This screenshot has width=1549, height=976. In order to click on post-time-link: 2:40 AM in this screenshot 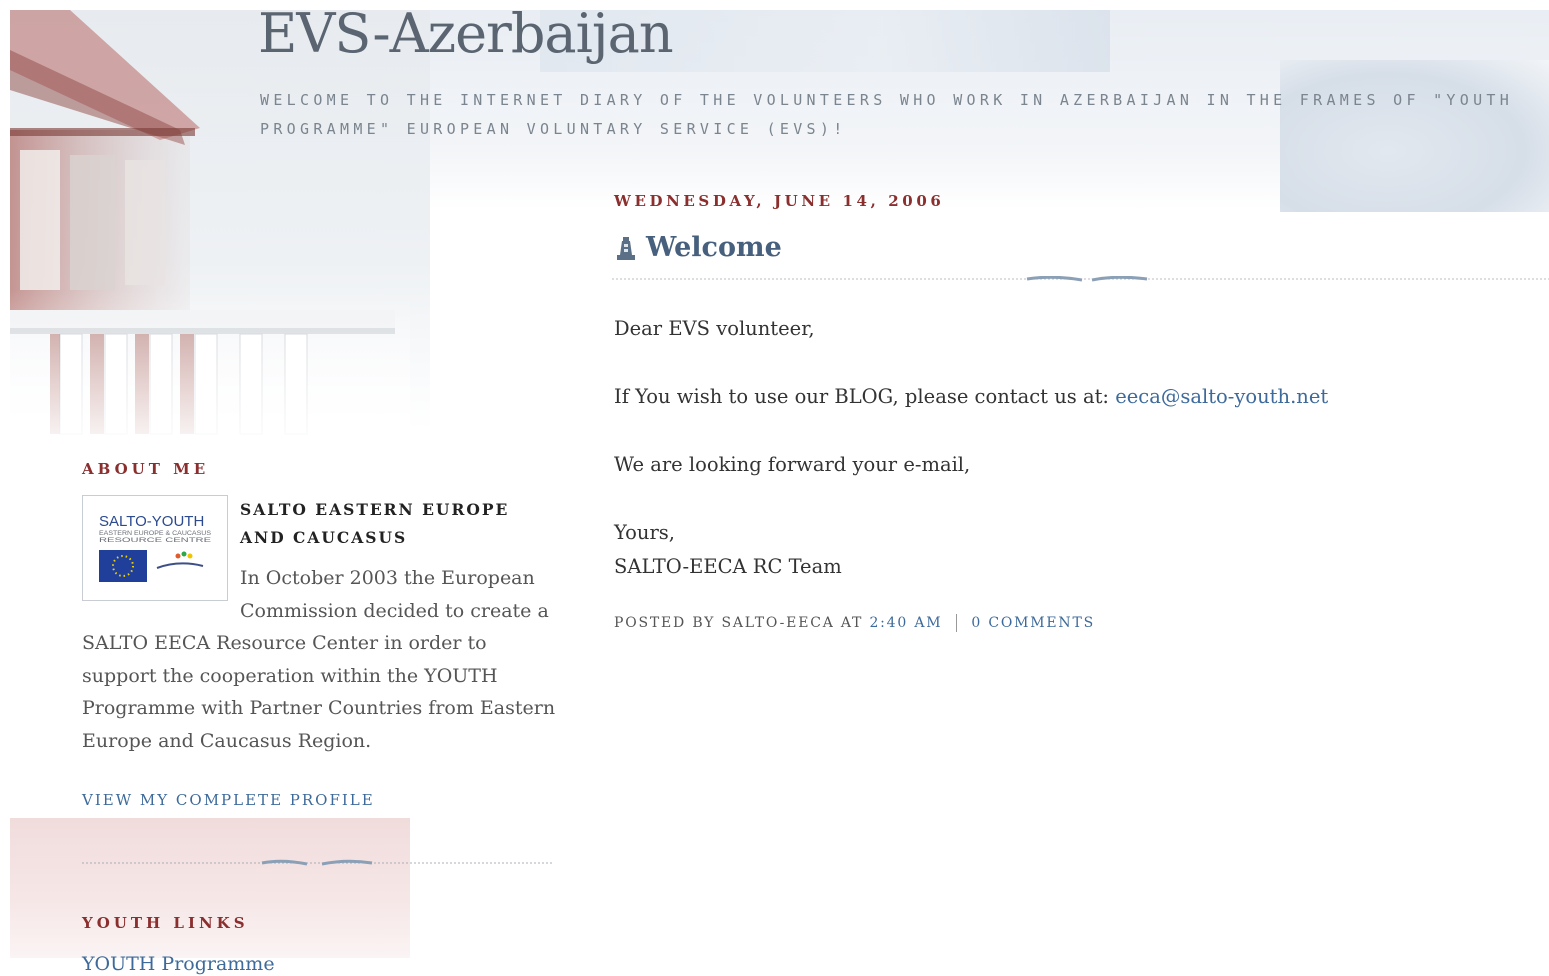, I will do `click(905, 623)`.